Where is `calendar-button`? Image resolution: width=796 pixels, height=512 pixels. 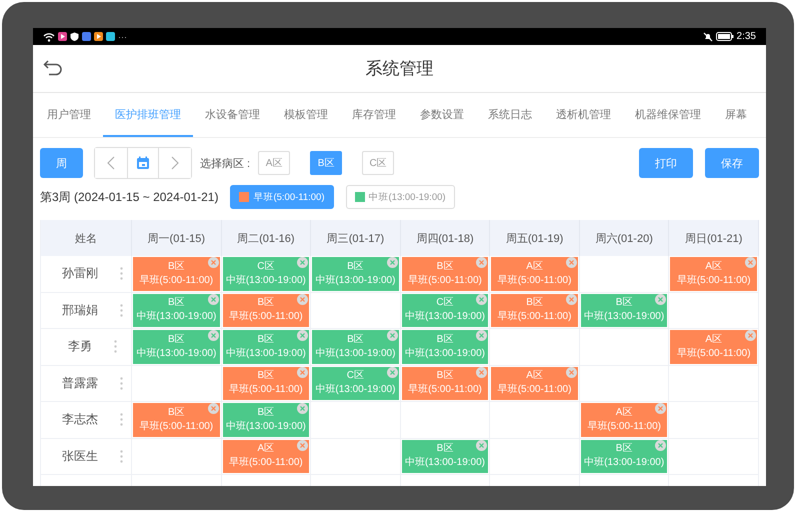 calendar-button is located at coordinates (143, 163).